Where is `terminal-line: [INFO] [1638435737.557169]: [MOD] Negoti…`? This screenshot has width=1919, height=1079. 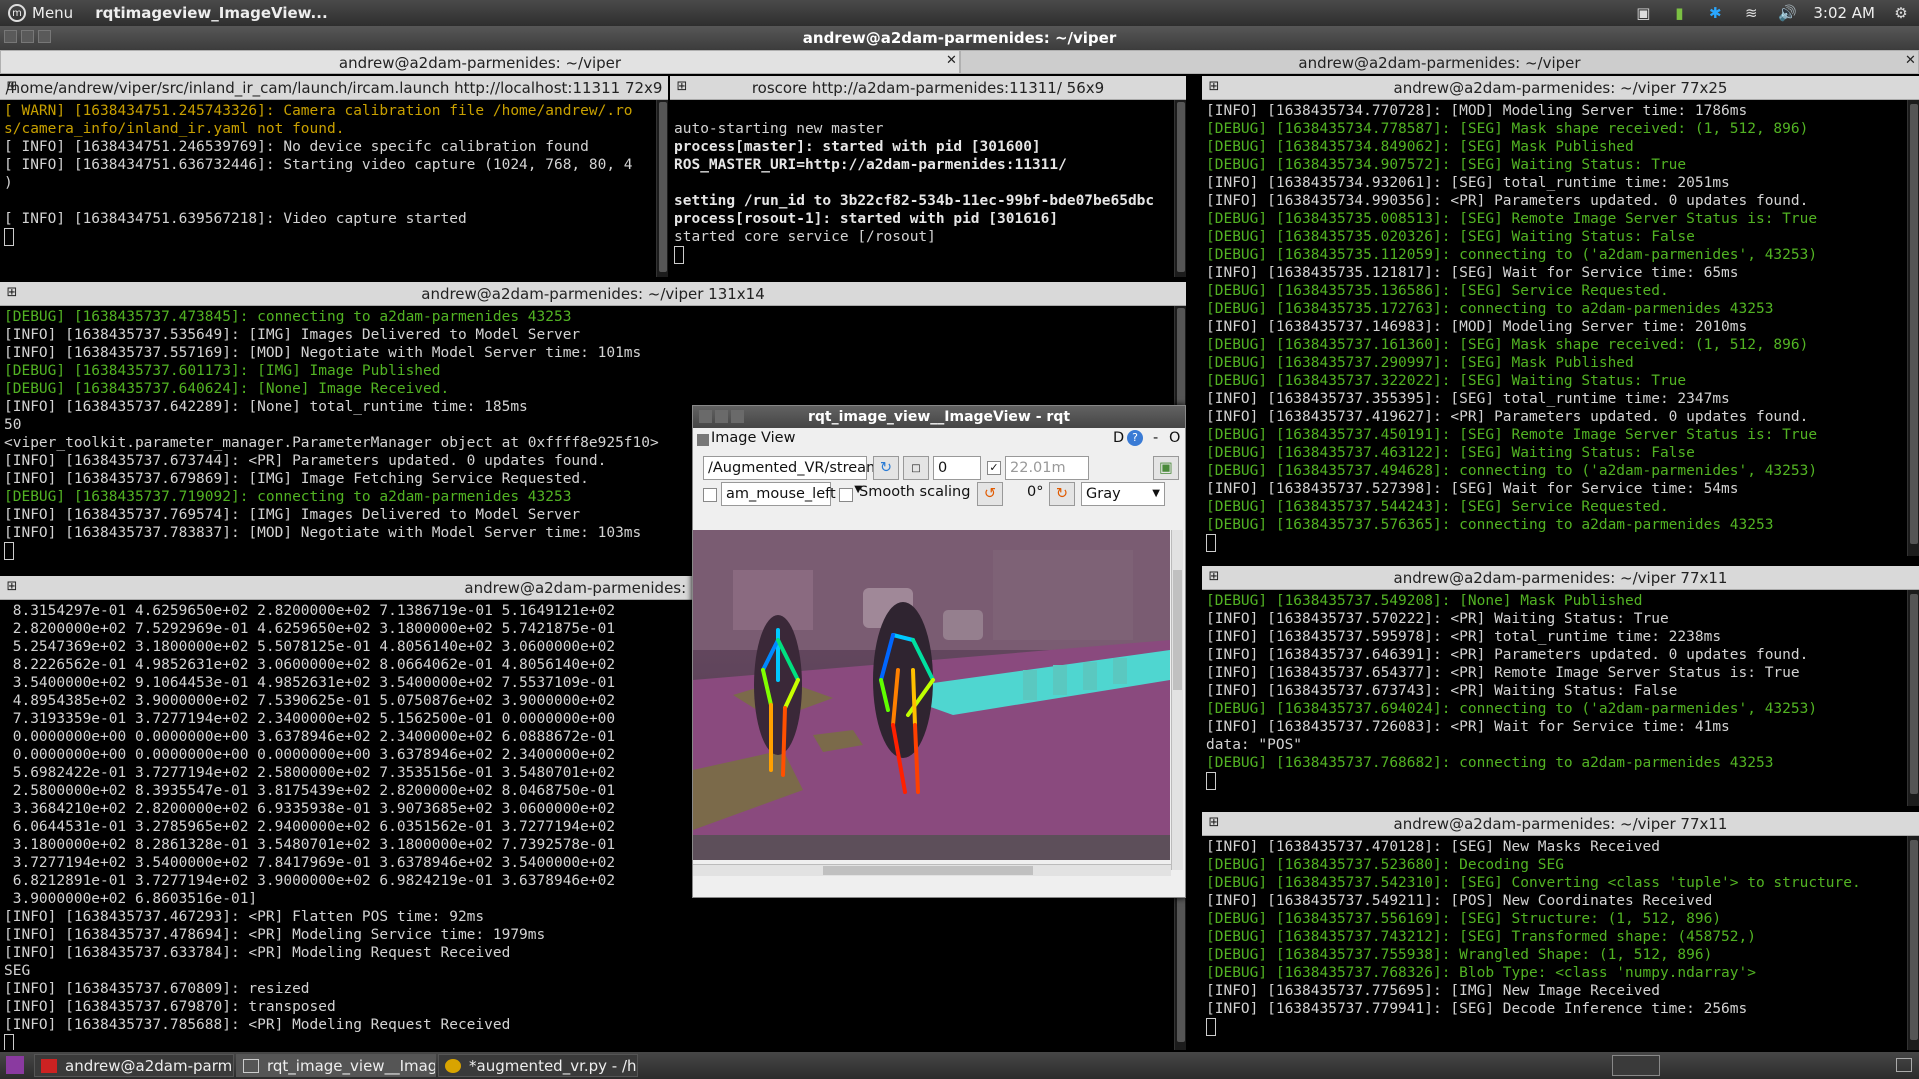 terminal-line: [INFO] [1638435737.557169]: [MOD] Negoti… is located at coordinates (323, 353).